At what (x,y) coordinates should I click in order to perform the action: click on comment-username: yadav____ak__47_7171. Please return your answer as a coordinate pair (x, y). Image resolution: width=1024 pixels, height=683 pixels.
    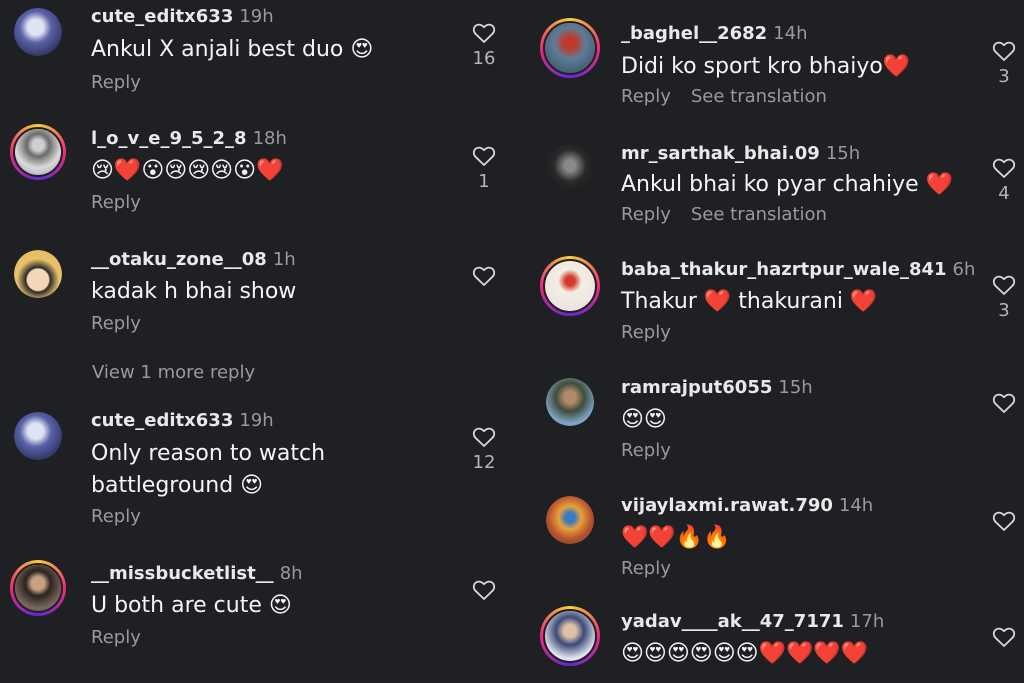
    Looking at the image, I should click on (732, 621).